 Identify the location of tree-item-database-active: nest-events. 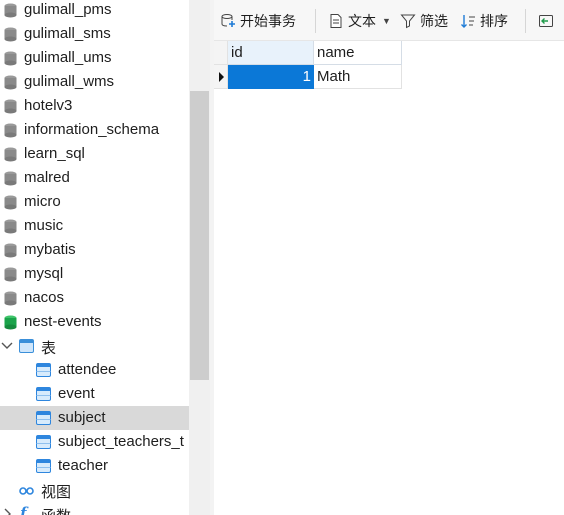
(94, 322).